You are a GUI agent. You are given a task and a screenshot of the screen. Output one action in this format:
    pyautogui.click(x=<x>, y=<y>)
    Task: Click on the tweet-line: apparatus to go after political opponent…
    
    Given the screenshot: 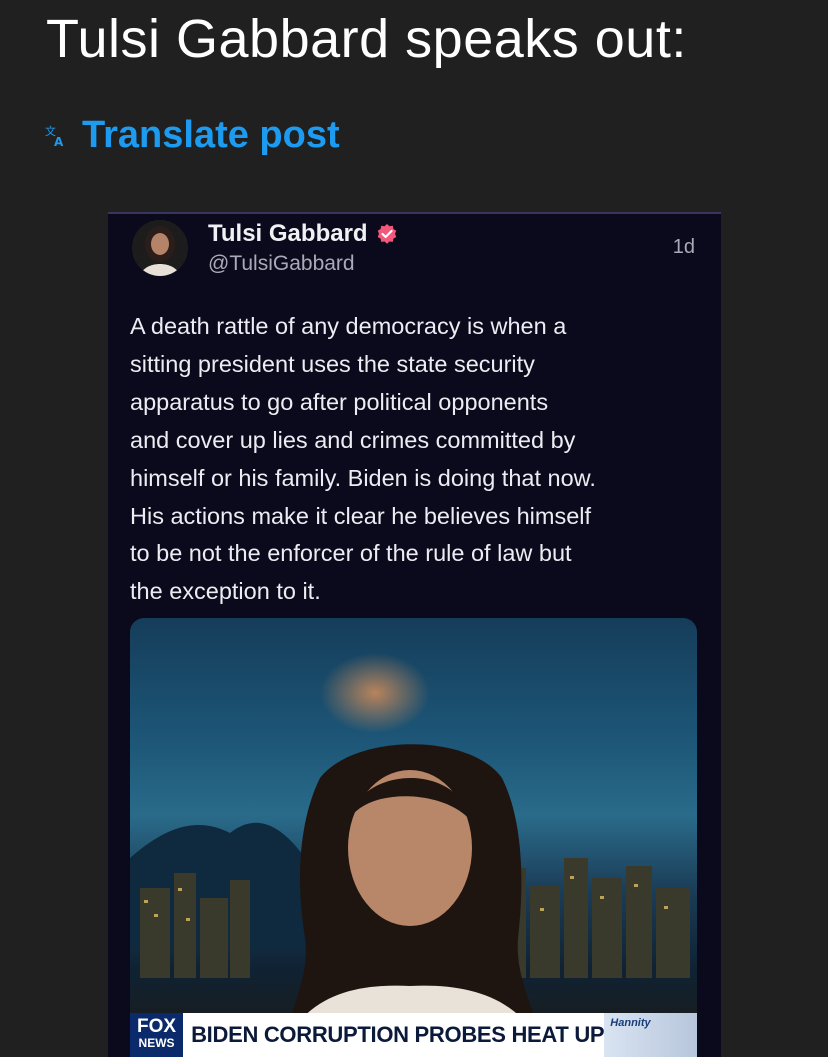 What is the action you would take?
    pyautogui.click(x=339, y=401)
    